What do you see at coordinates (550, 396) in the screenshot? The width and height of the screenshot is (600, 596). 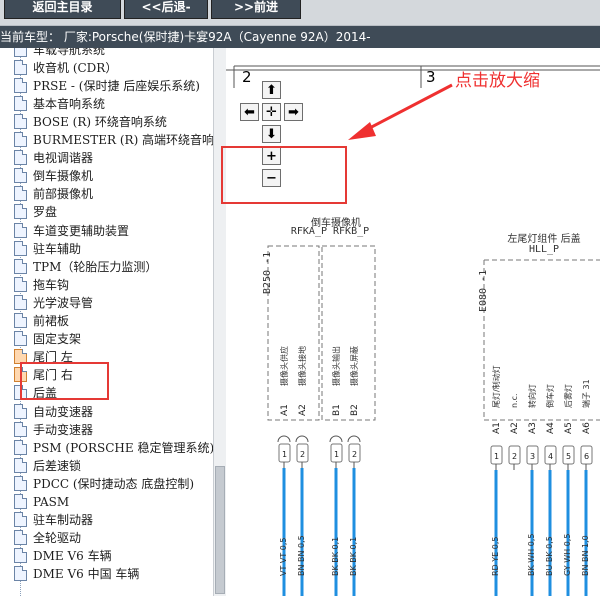 I see `taillight-pin-desc: 倒车灯` at bounding box center [550, 396].